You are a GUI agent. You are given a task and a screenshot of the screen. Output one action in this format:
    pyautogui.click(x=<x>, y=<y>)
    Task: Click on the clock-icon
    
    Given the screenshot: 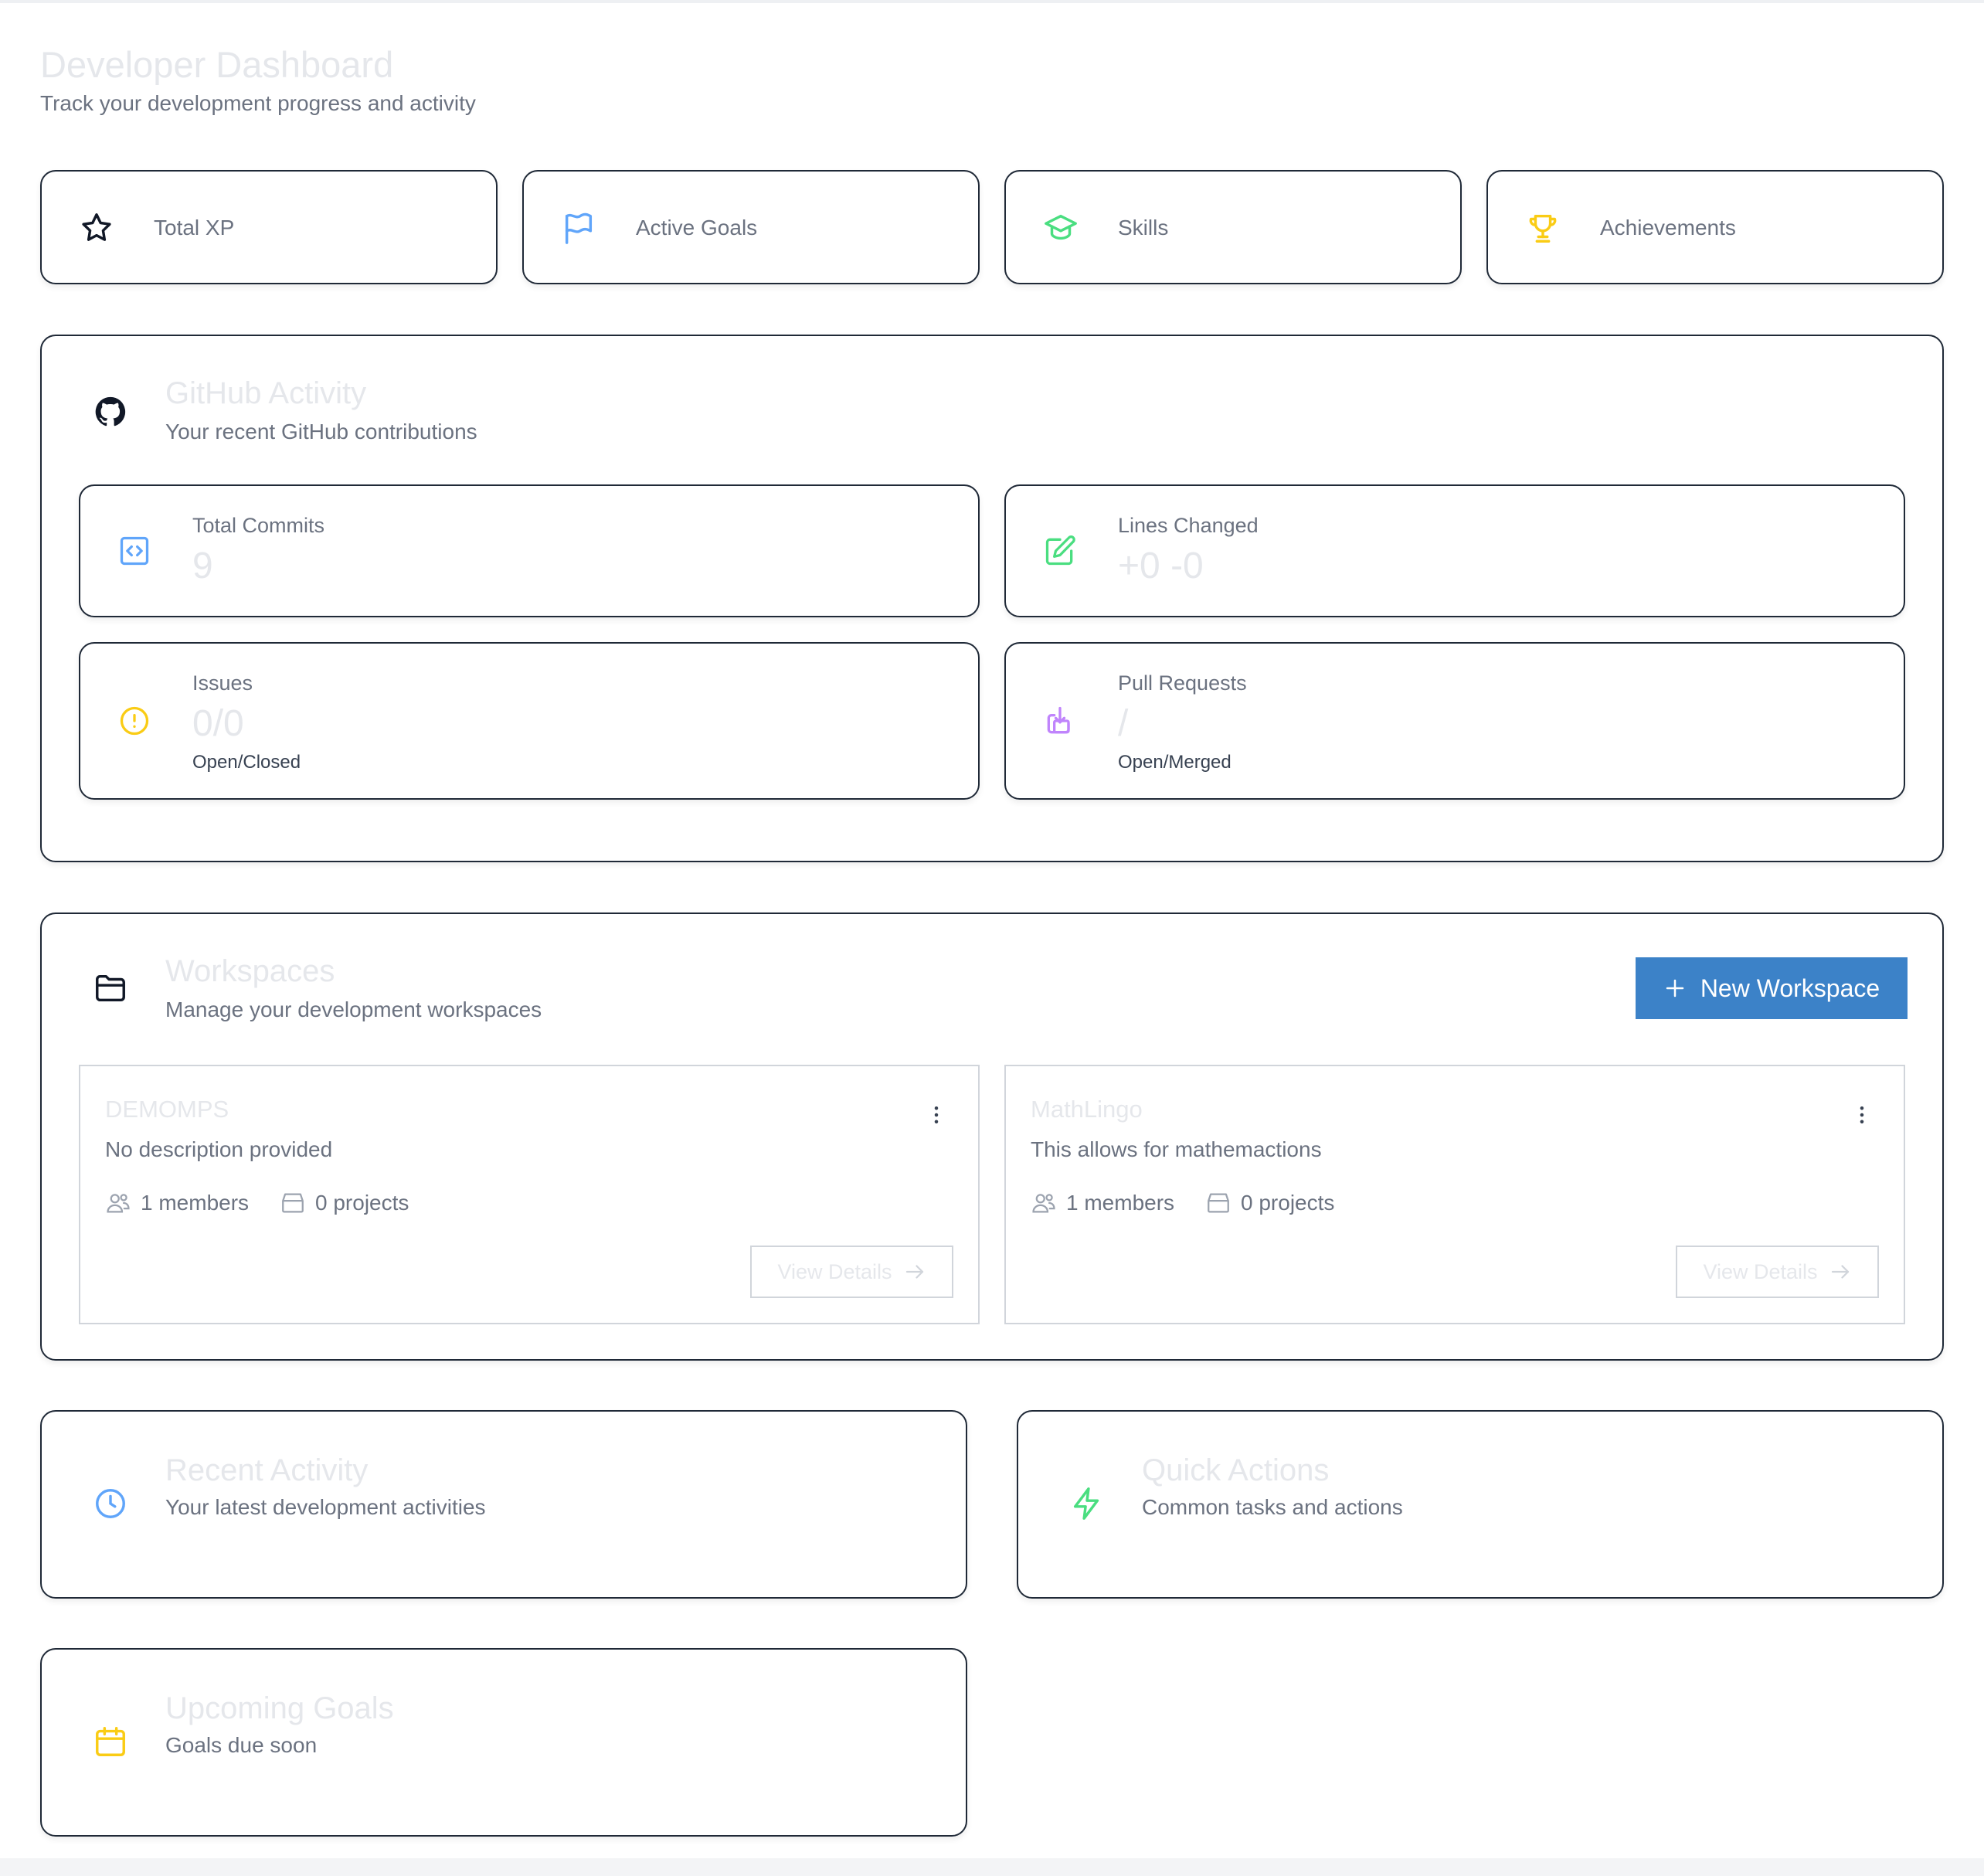 What is the action you would take?
    pyautogui.click(x=110, y=1503)
    